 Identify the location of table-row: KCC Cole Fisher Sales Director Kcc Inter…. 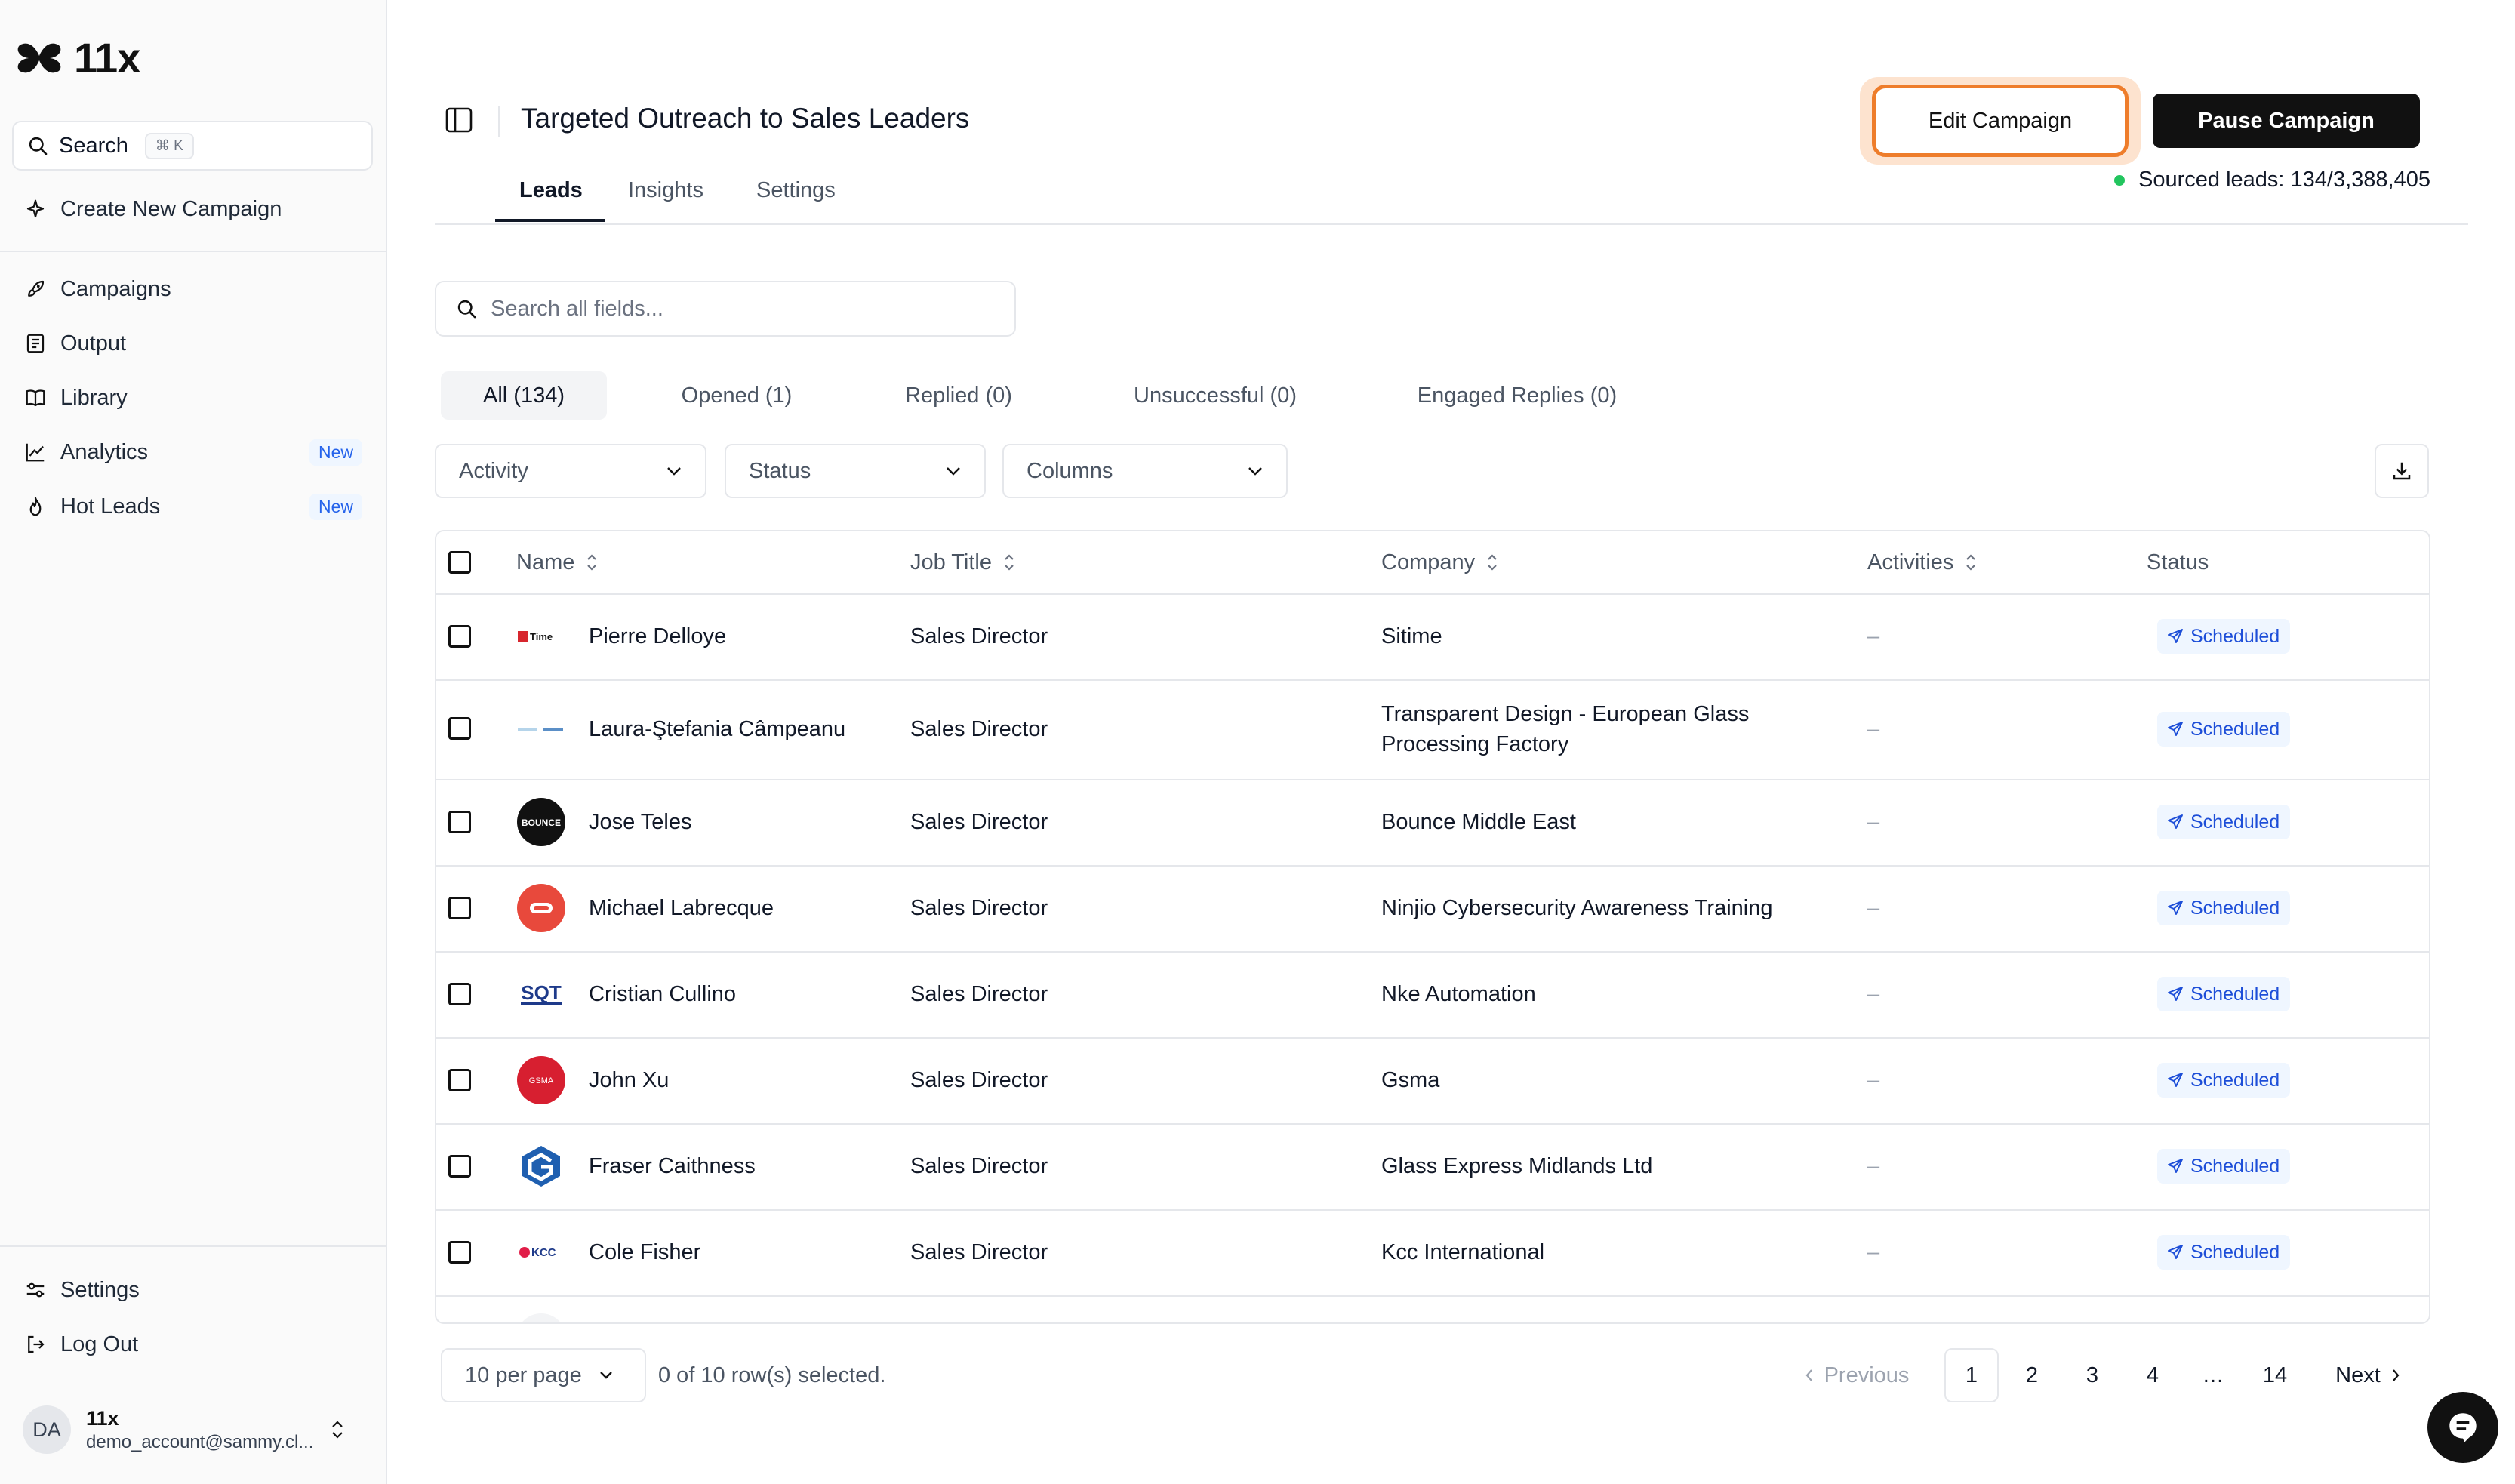
(1433, 1253).